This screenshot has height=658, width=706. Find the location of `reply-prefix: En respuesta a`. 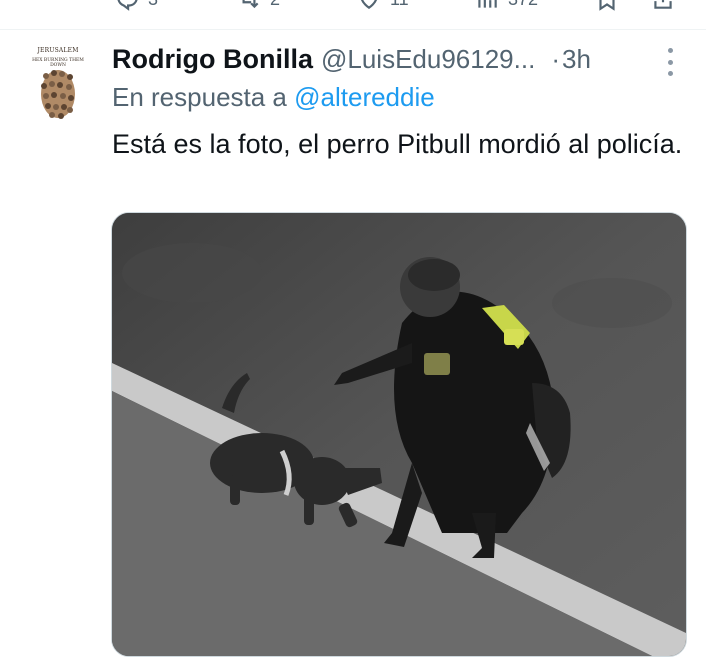

reply-prefix: En respuesta a is located at coordinates (199, 97).